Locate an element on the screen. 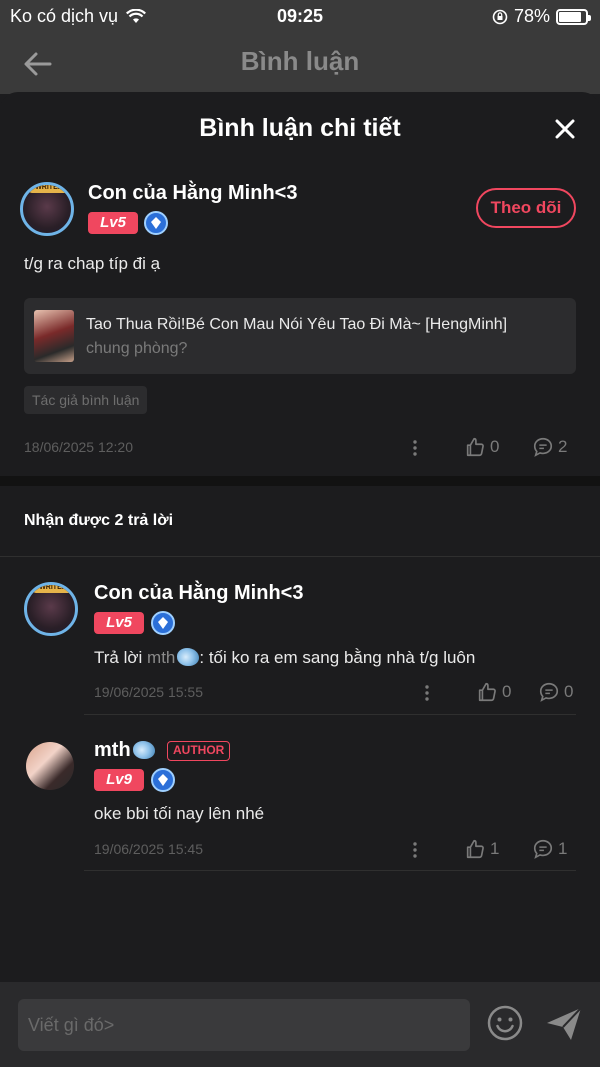 This screenshot has width=600, height=1067. book-subtitle: chung phòng? is located at coordinates (137, 348).